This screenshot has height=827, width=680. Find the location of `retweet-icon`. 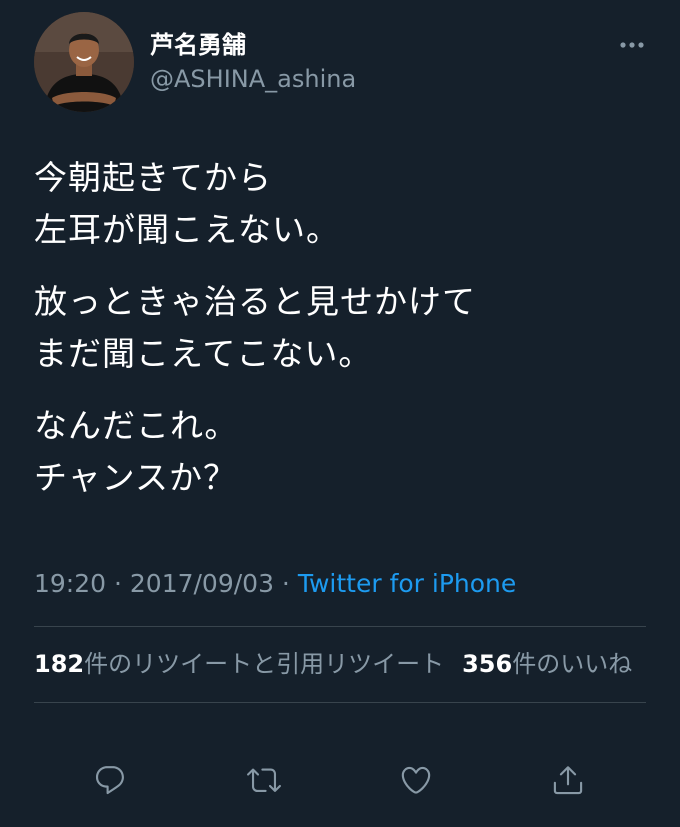

retweet-icon is located at coordinates (264, 780).